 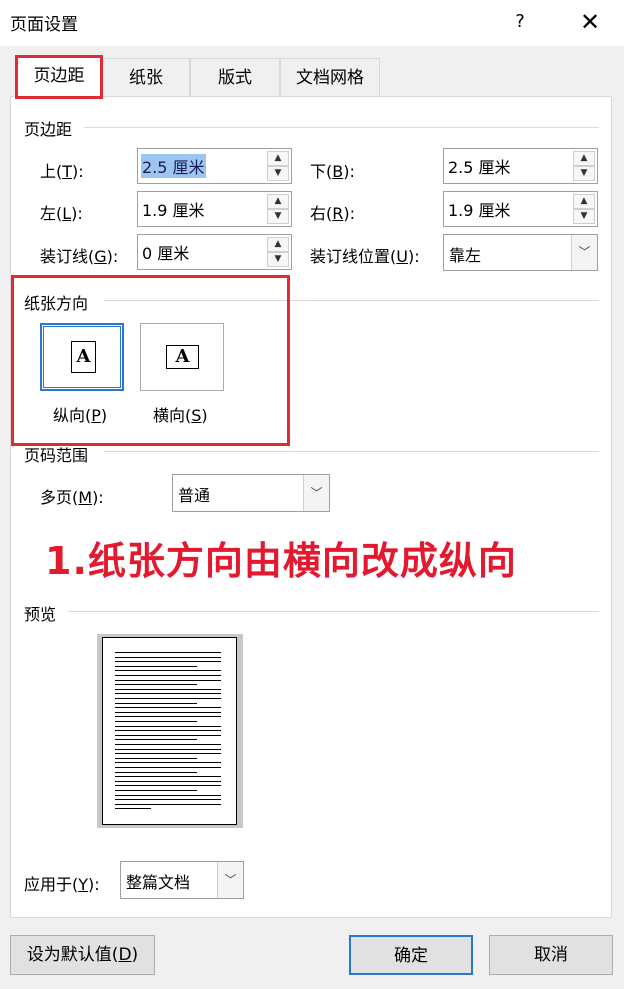 I want to click on gutter-label: 装订线(G):, so click(x=79, y=256).